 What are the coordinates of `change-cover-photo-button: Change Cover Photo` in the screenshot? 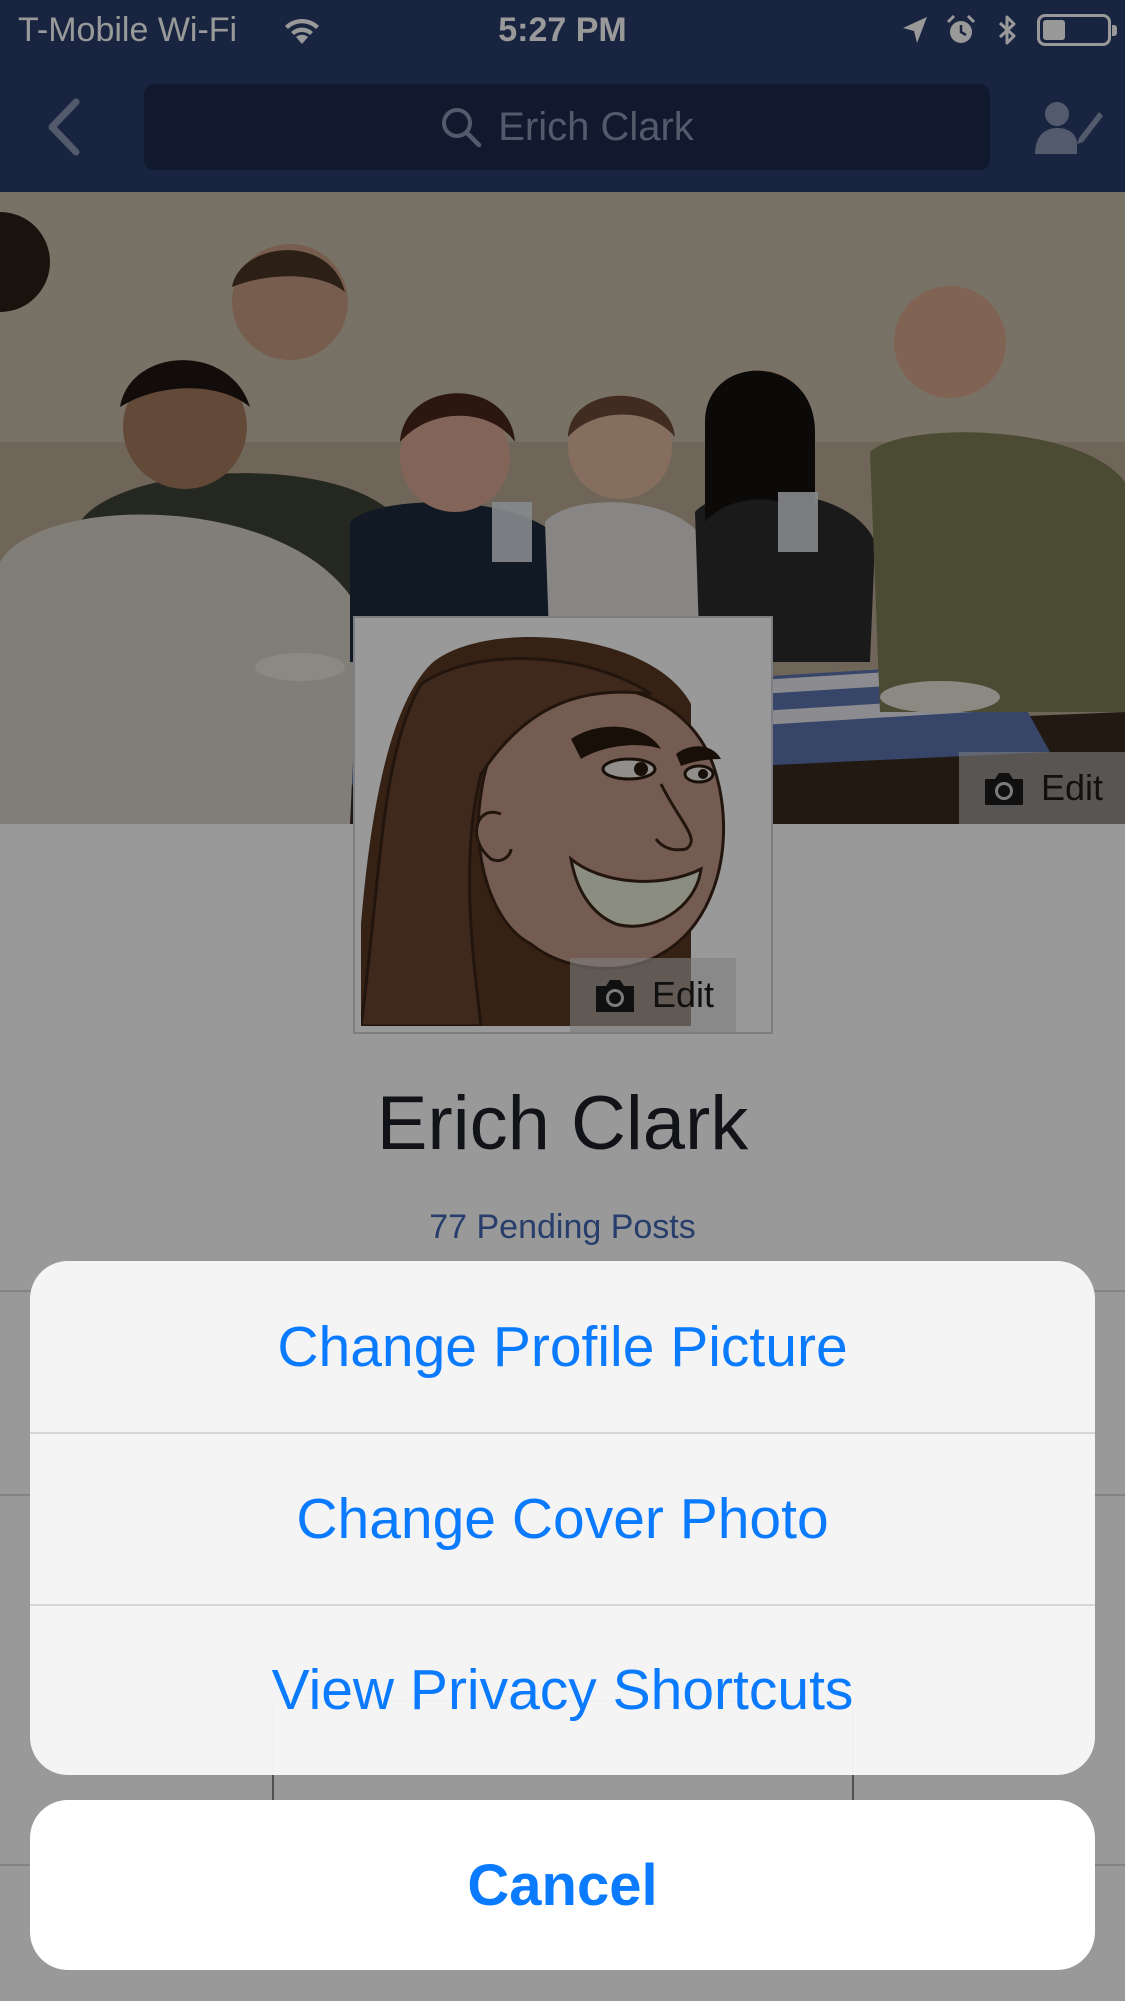 It's located at (562, 1517).